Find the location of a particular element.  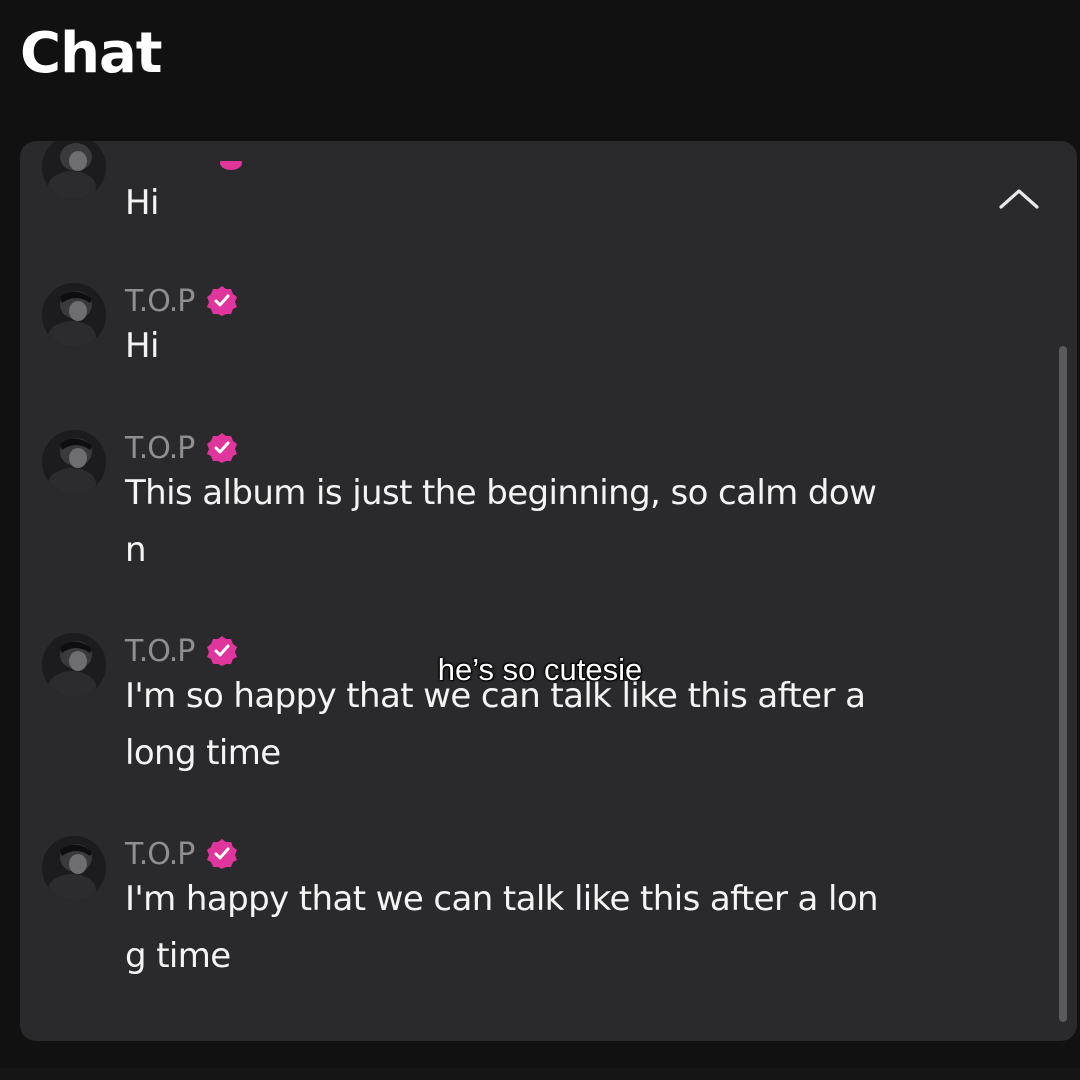

message-line: n is located at coordinates (136, 550).